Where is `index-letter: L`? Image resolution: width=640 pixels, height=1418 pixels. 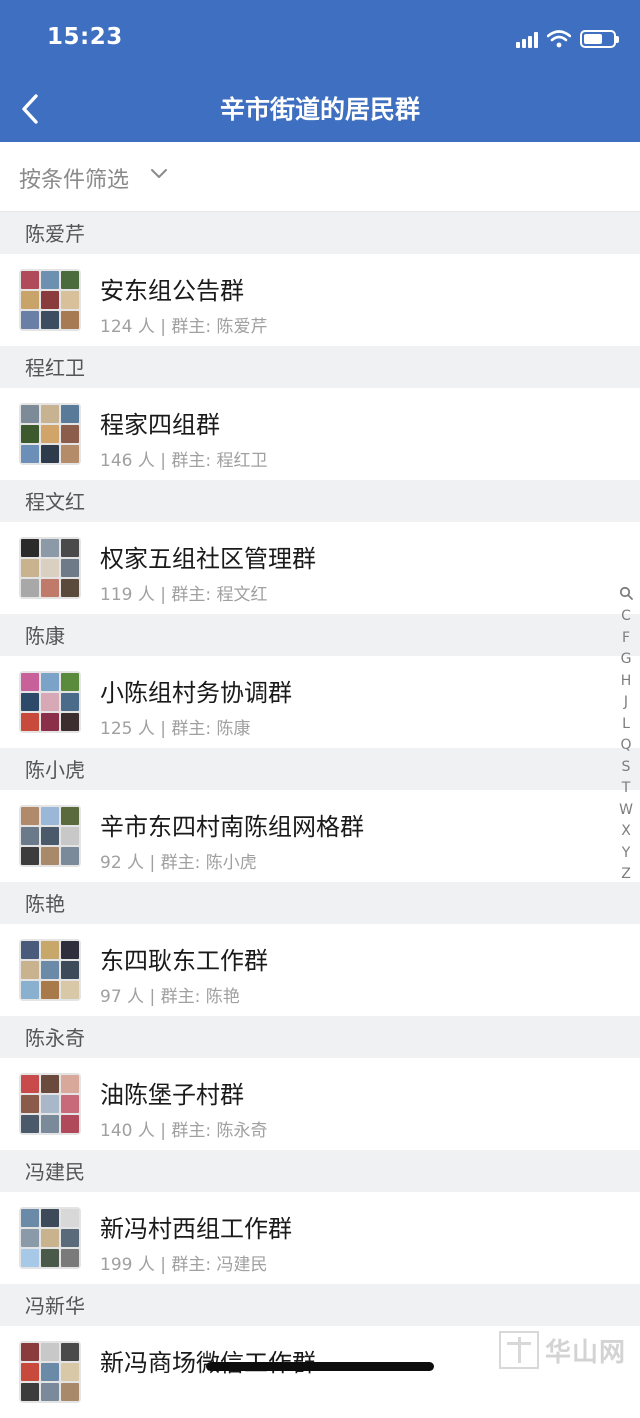 index-letter: L is located at coordinates (626, 725).